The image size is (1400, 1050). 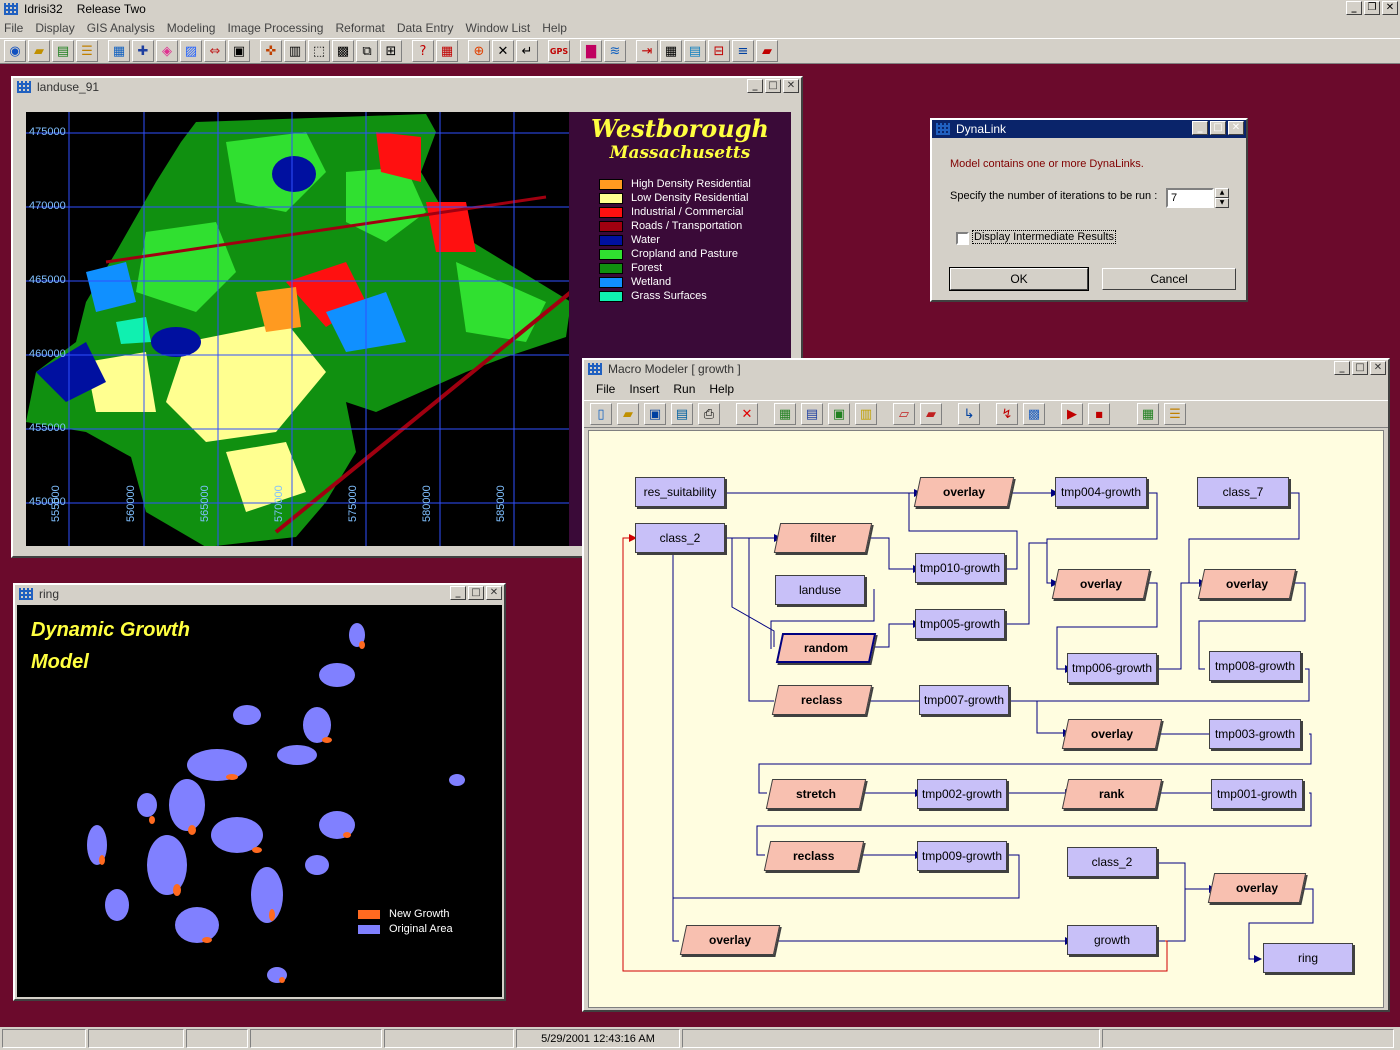 I want to click on menu-image-processing: Image Processing, so click(x=275, y=28).